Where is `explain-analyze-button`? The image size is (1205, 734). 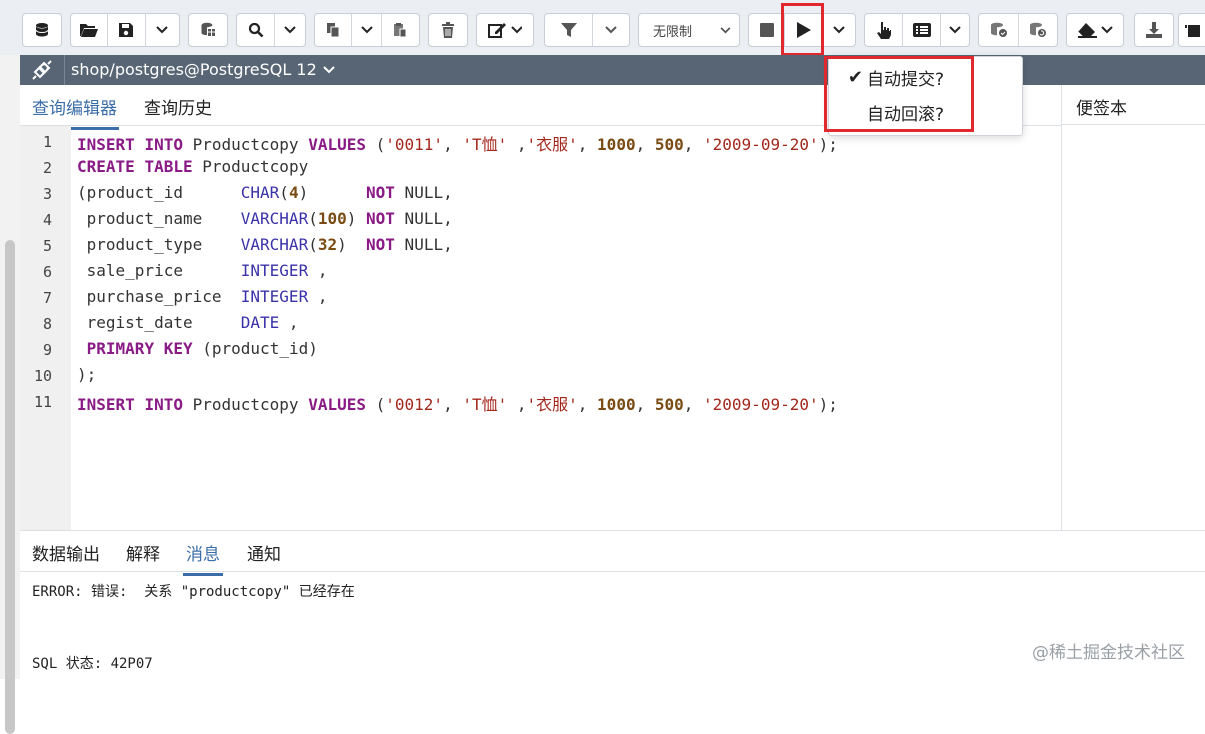 explain-analyze-button is located at coordinates (922, 30).